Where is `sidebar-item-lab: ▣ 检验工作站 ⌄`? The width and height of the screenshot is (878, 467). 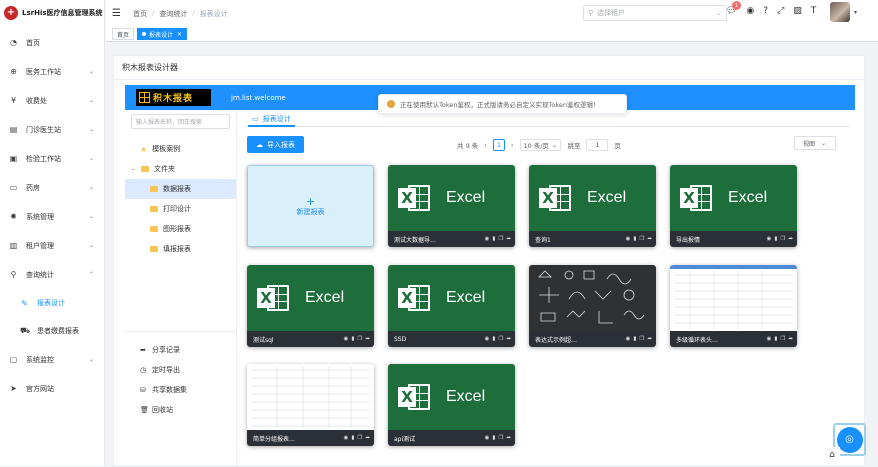
sidebar-item-lab: ▣ 检验工作站 ⌄ is located at coordinates (52, 158).